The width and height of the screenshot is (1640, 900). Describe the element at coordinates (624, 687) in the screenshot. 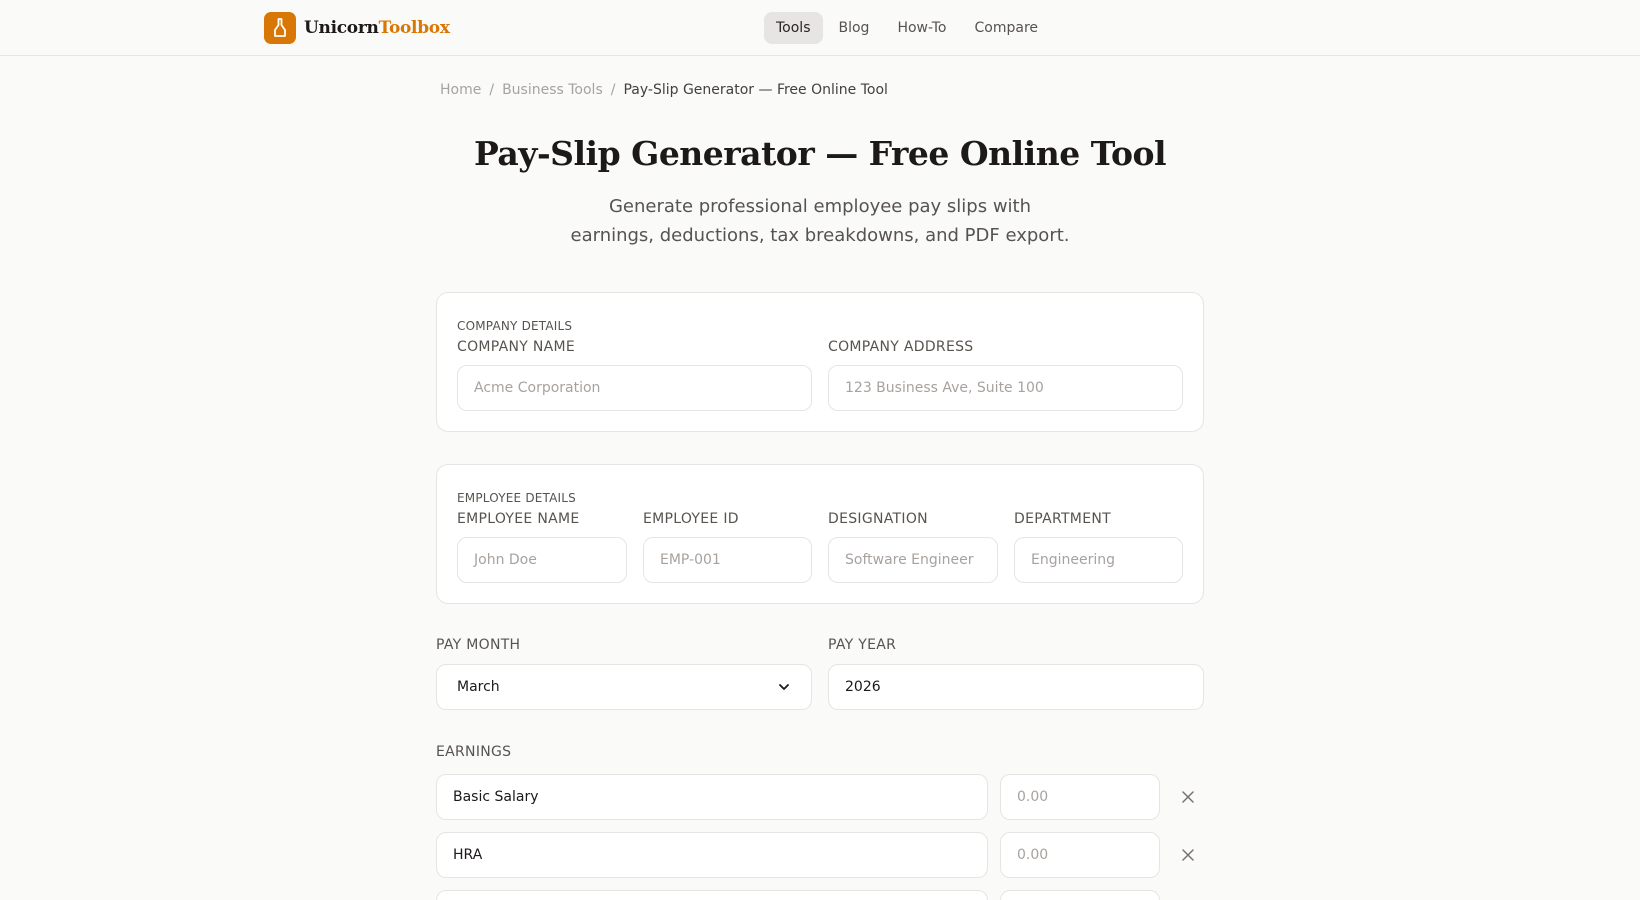

I see `pay-month-select: March` at that location.